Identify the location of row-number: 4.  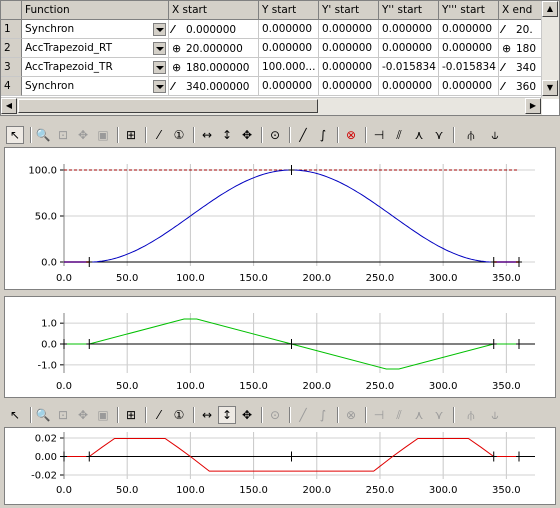
(11, 86).